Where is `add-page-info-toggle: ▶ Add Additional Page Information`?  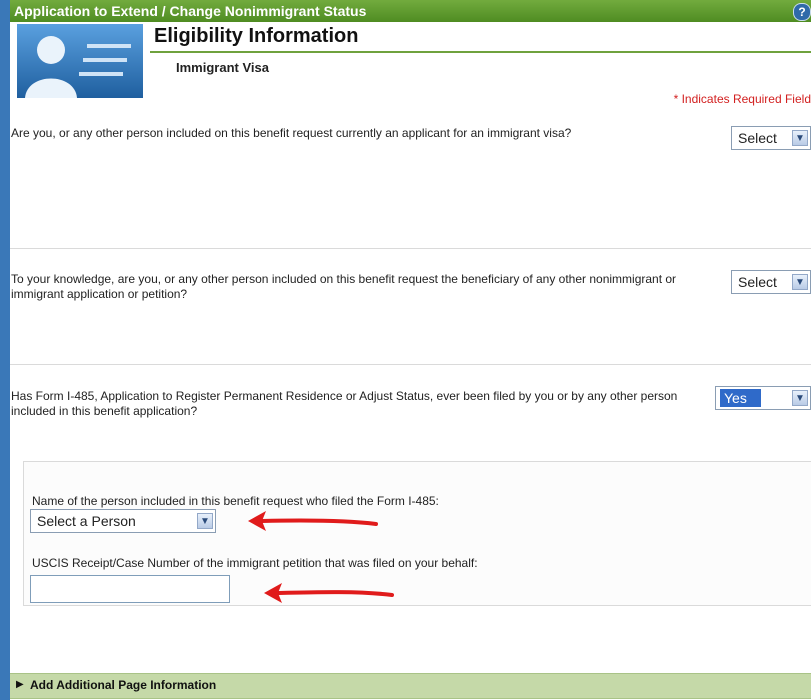
add-page-info-toggle: ▶ Add Additional Page Information is located at coordinates (410, 686).